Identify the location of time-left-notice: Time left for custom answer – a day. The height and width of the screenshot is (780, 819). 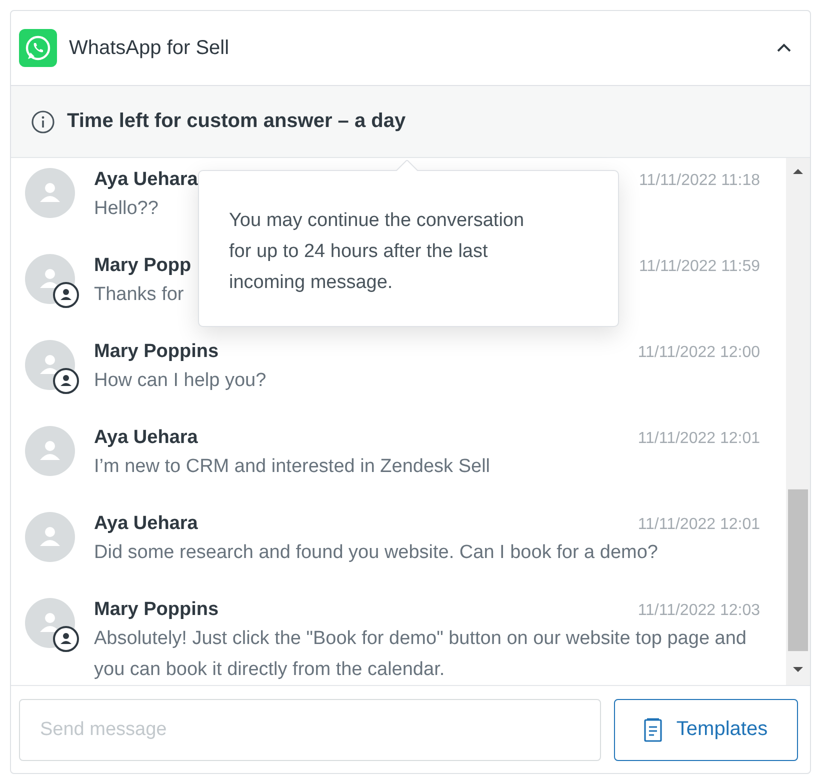
(236, 121).